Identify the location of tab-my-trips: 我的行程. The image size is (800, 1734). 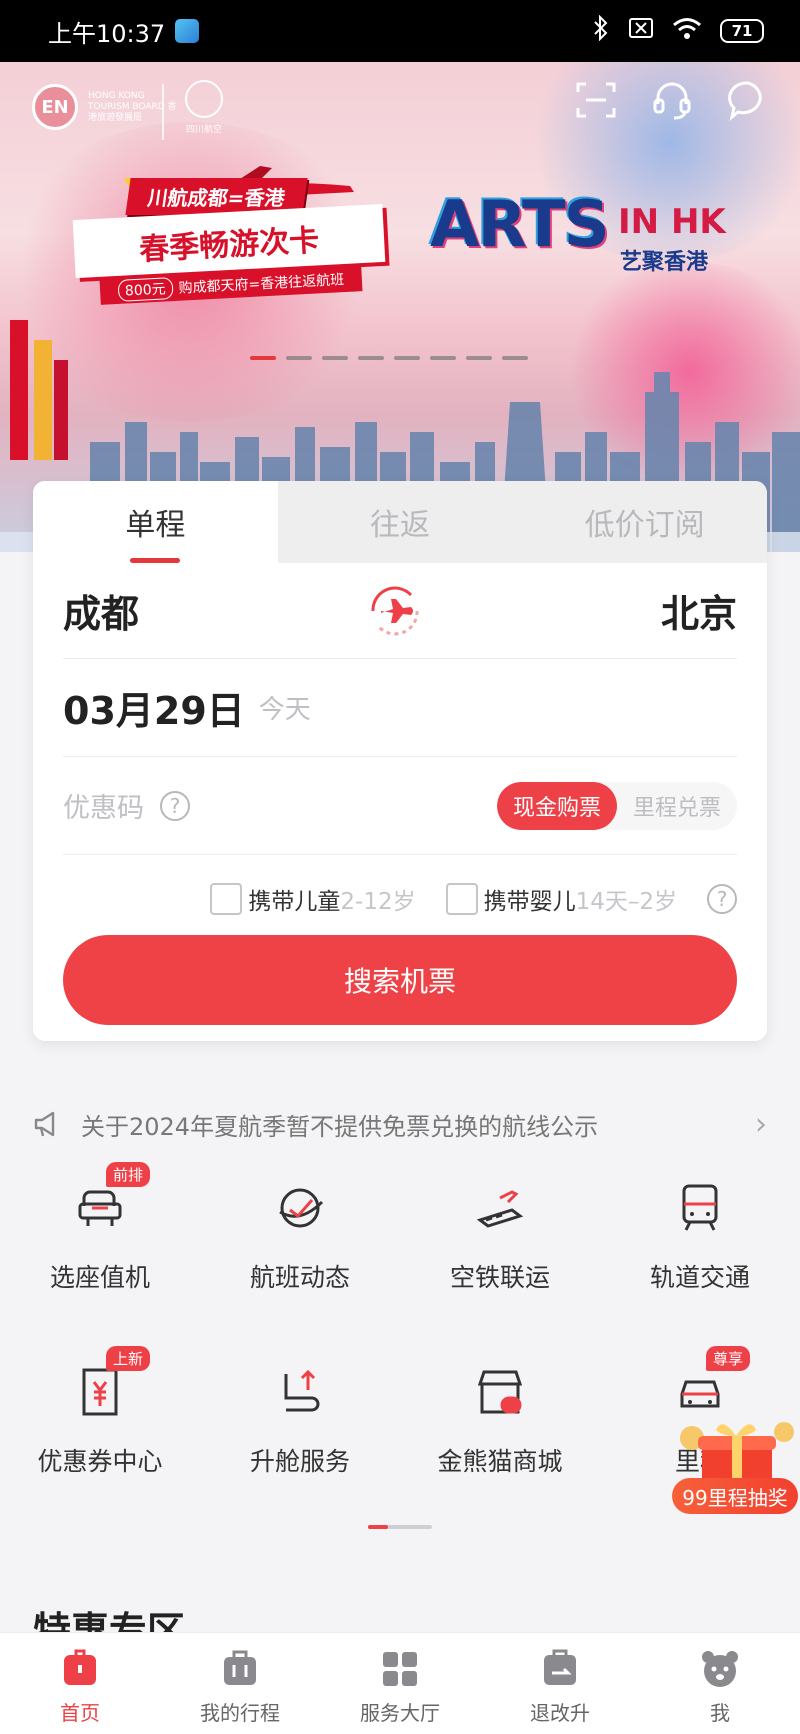
(240, 1683).